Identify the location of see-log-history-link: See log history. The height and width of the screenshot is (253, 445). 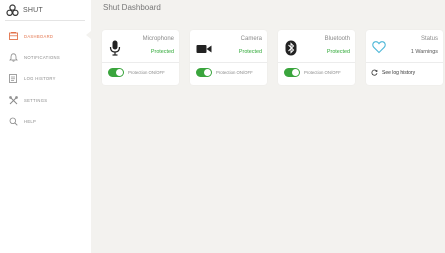
(393, 72).